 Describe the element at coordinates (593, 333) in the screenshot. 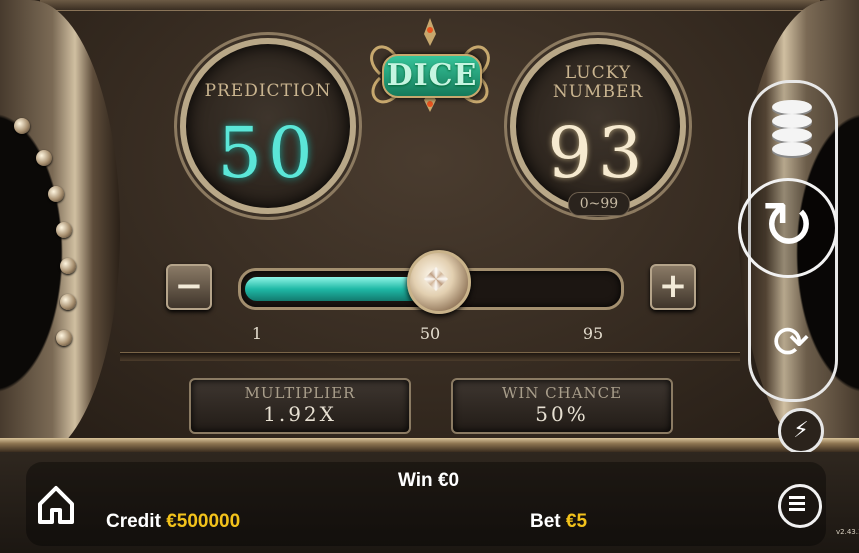

I see `slider-max-label: 95` at that location.